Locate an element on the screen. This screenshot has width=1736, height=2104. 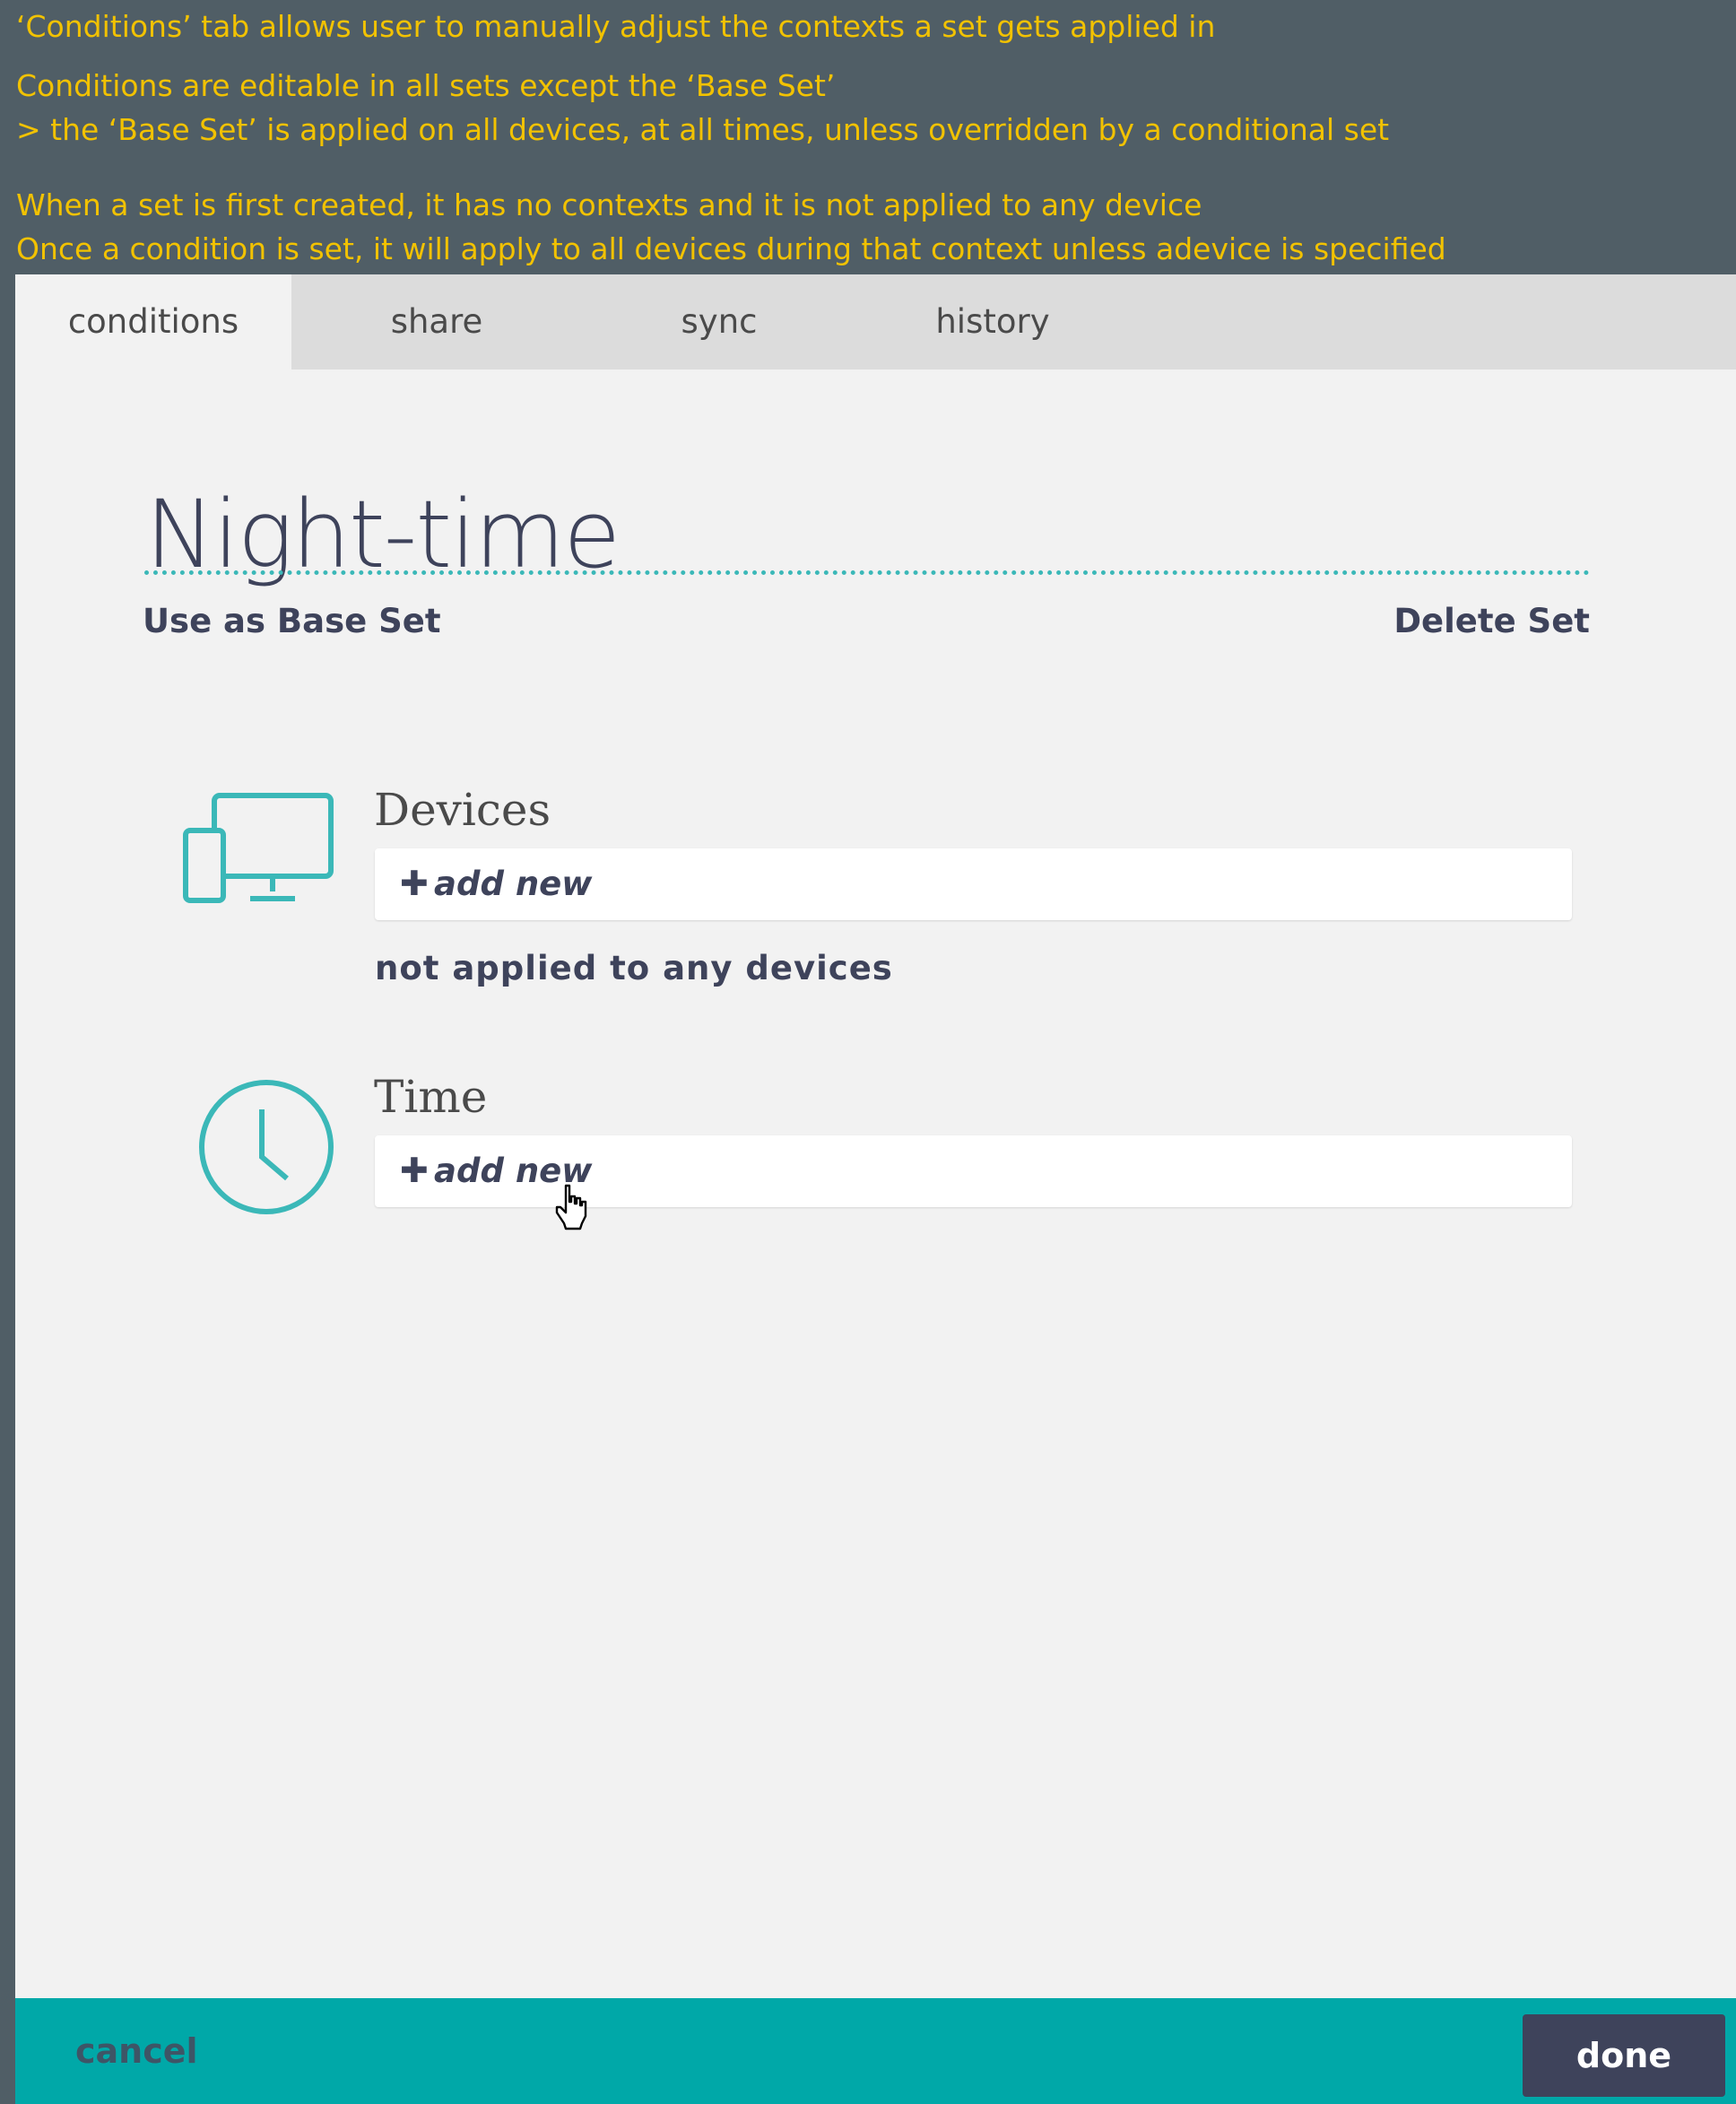
tab-history: history is located at coordinates (992, 322).